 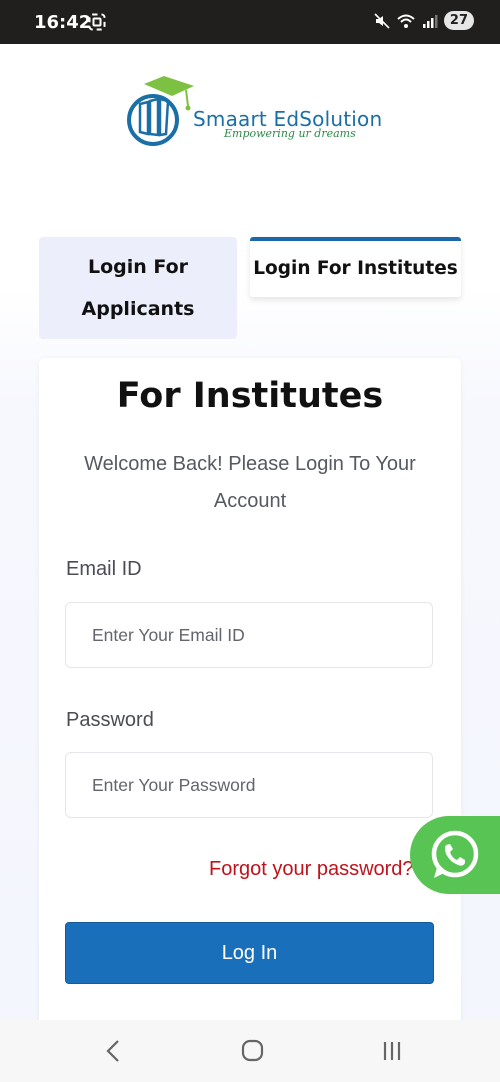 What do you see at coordinates (430, 21) in the screenshot?
I see `signal-icon` at bounding box center [430, 21].